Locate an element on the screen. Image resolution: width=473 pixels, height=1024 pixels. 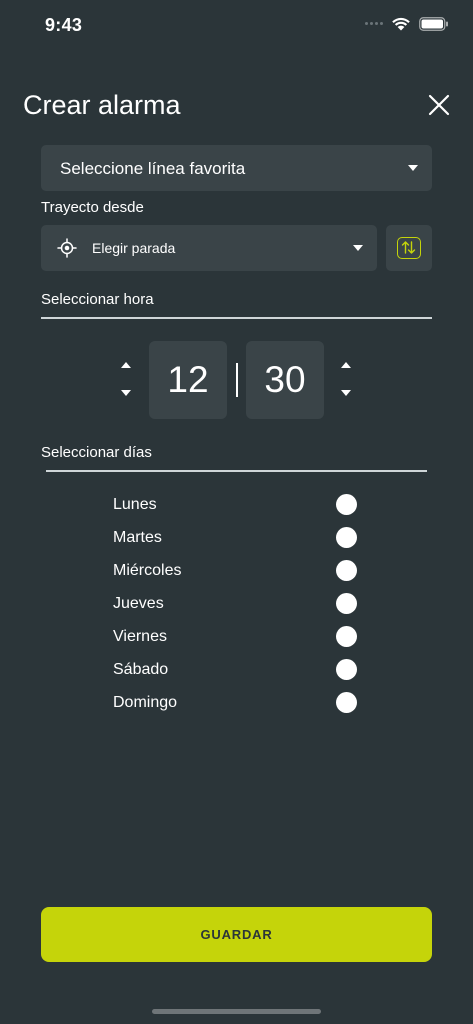
save-button: GUARDAR is located at coordinates (236, 934).